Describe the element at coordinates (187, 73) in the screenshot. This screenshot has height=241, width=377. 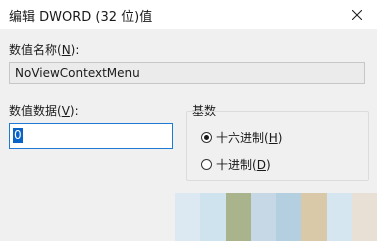
I see `value-name-field: NoViewContextMenu` at that location.